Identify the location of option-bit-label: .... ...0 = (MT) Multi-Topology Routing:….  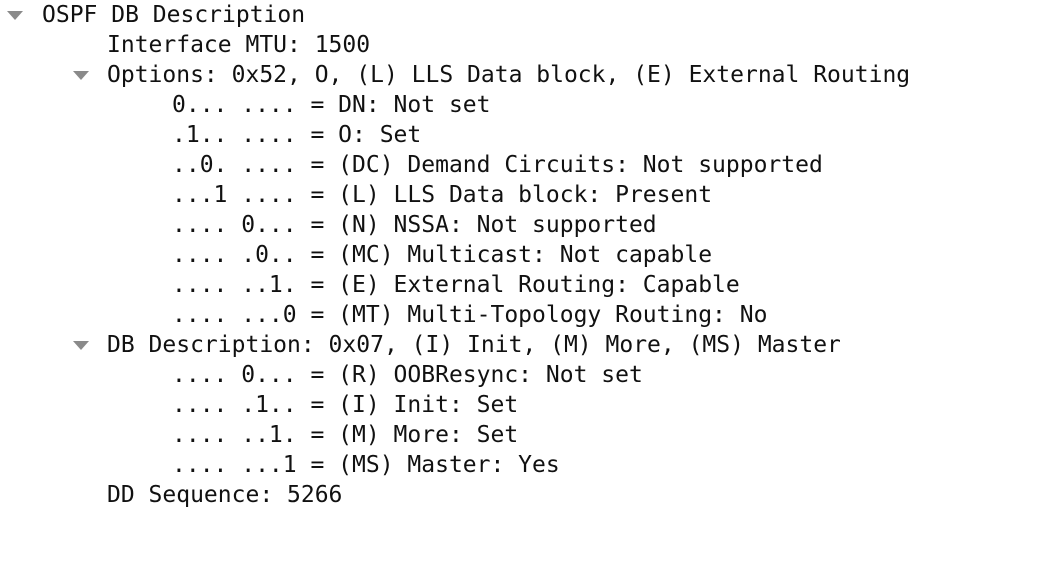
(470, 315).